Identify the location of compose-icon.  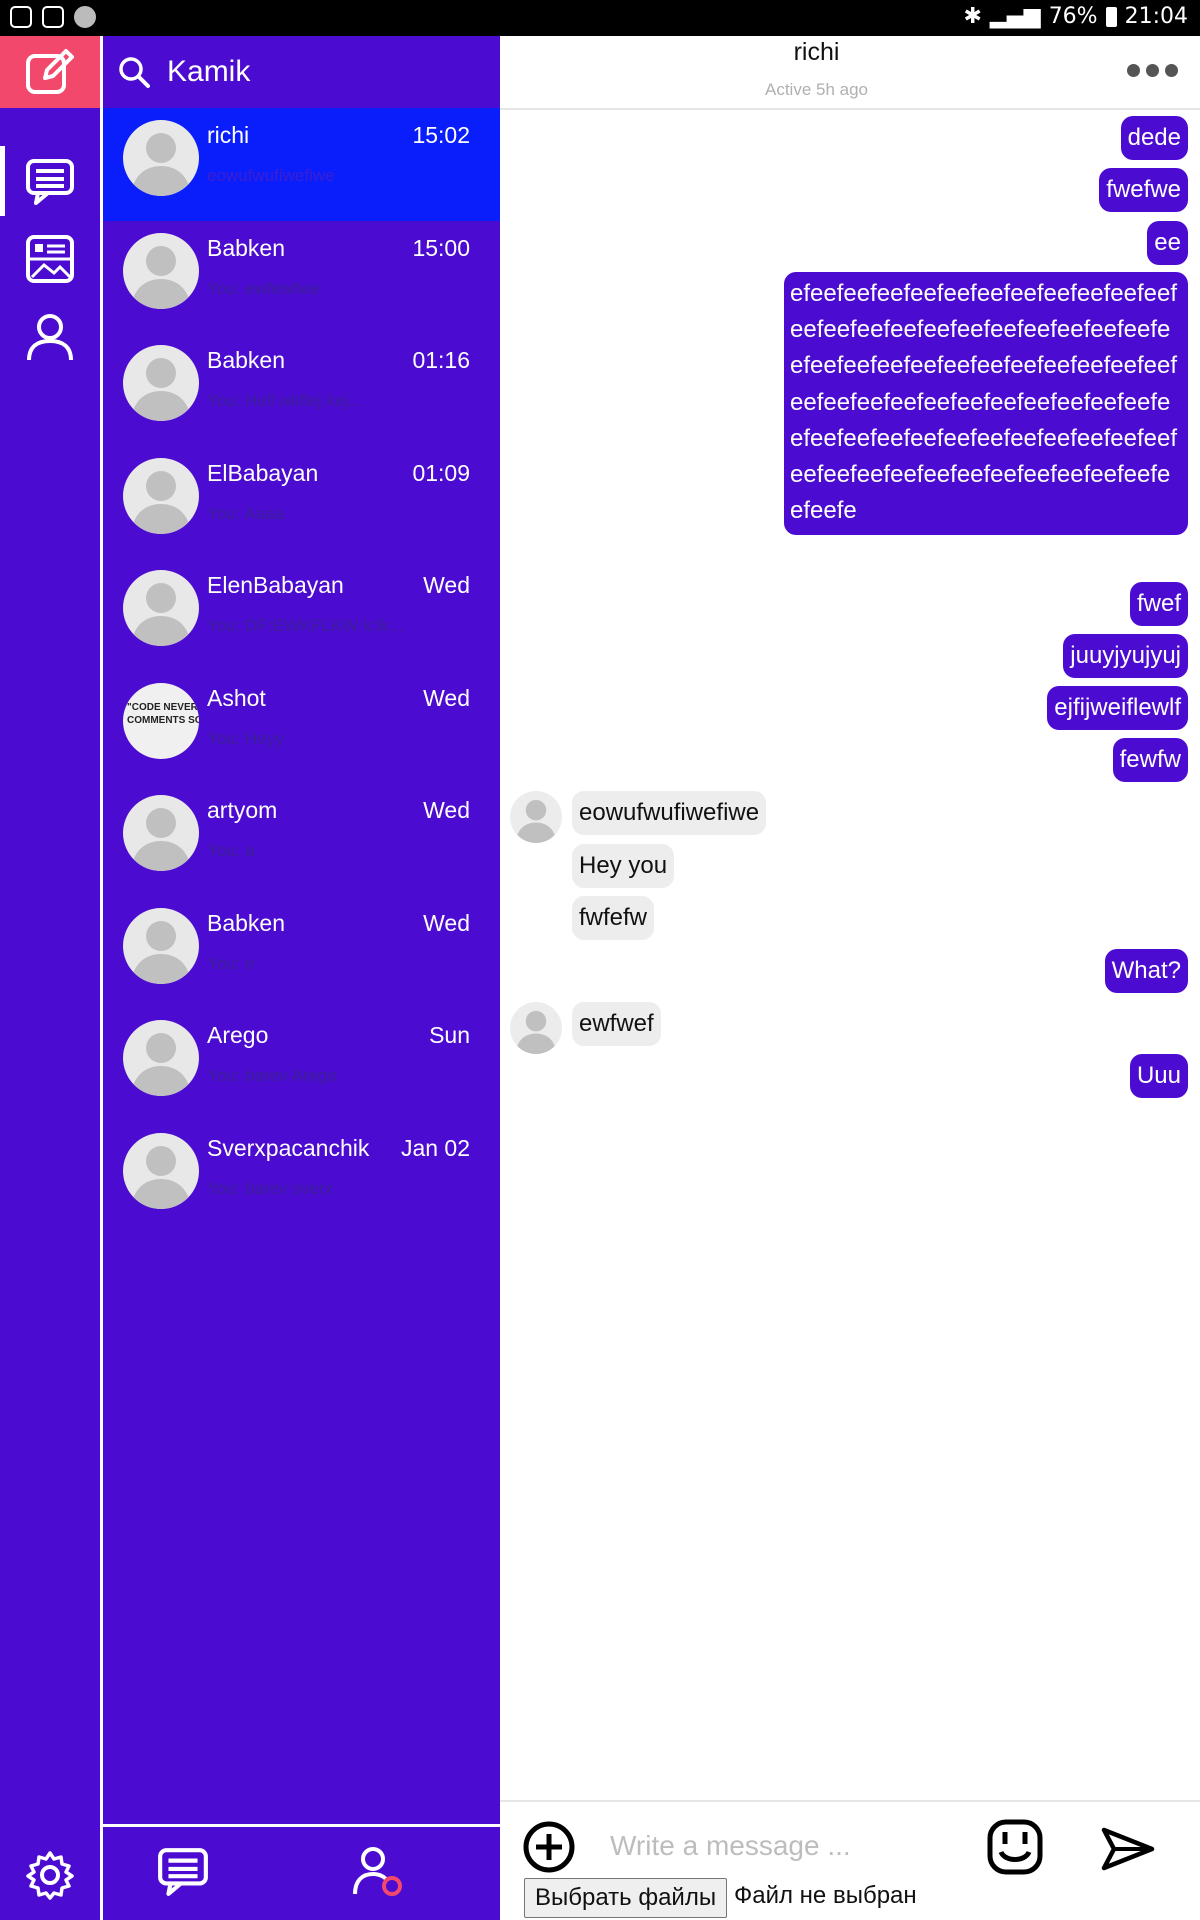
(50, 71).